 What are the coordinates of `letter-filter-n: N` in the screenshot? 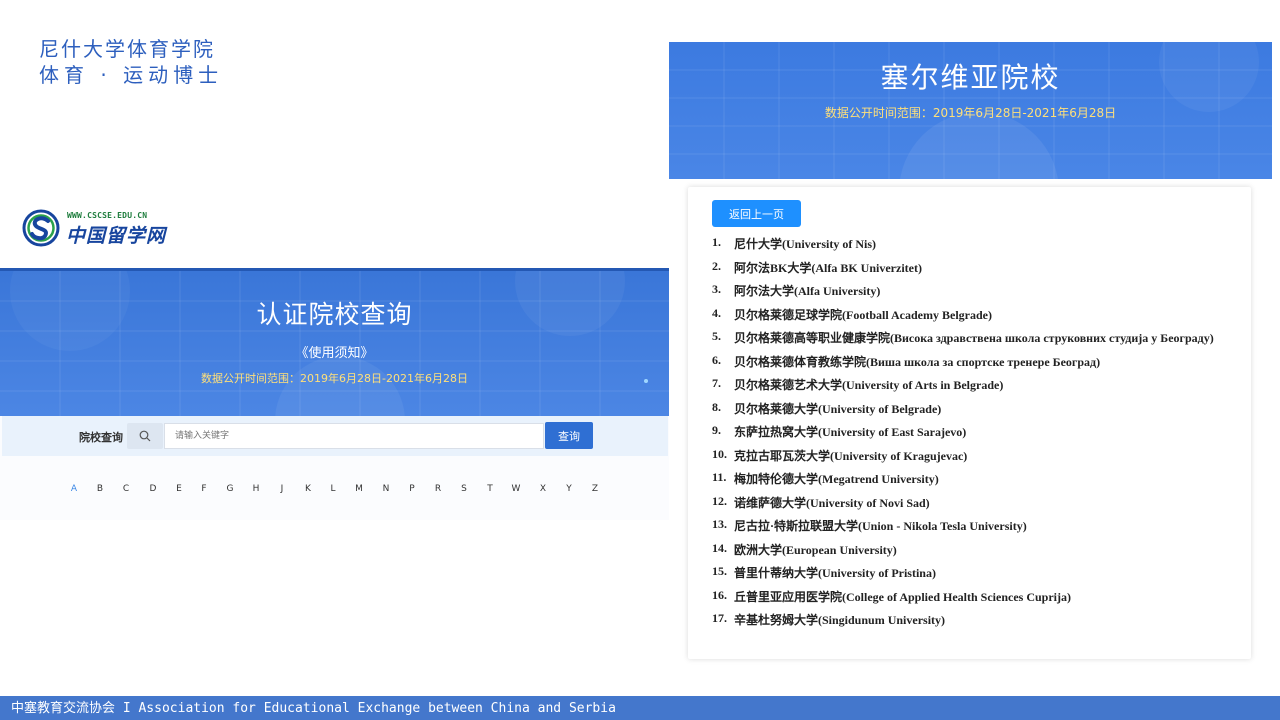 It's located at (386, 489).